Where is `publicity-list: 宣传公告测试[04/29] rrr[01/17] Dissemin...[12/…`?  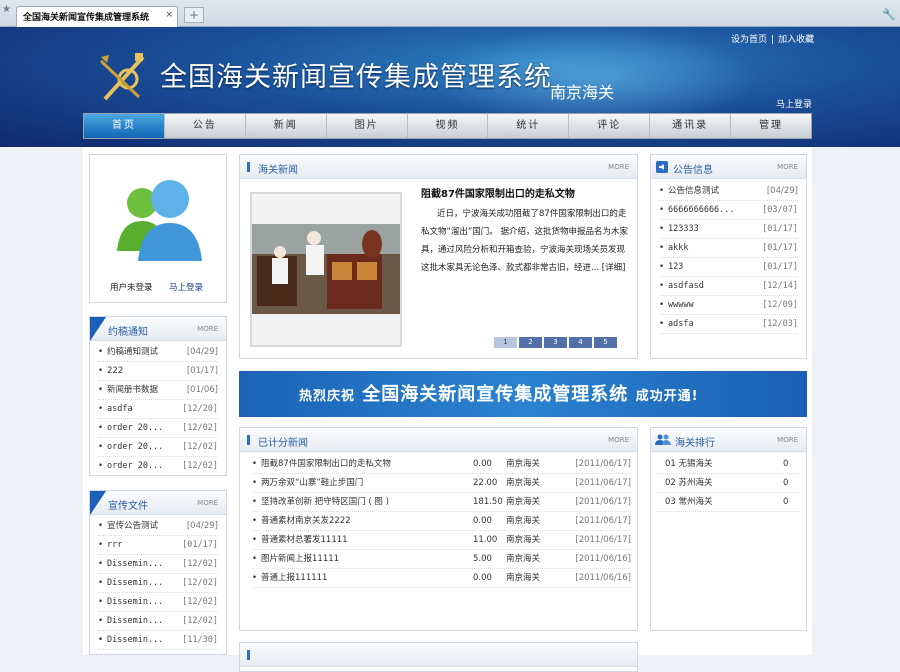 publicity-list: 宣传公告测试[04/29] rrr[01/17] Dissemin...[12/… is located at coordinates (158, 582).